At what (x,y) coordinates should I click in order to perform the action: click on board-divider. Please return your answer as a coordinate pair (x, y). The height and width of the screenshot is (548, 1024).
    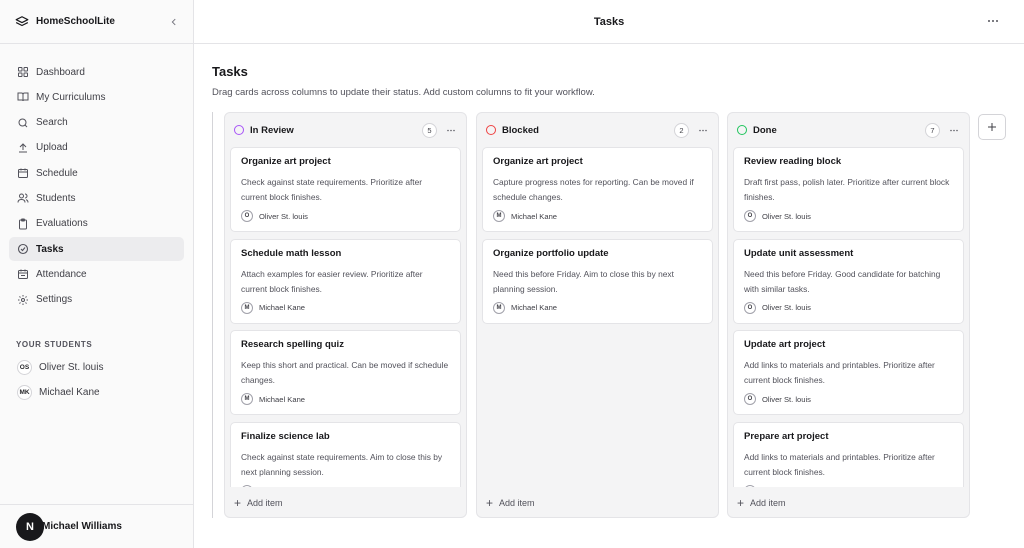
    Looking at the image, I should click on (212, 315).